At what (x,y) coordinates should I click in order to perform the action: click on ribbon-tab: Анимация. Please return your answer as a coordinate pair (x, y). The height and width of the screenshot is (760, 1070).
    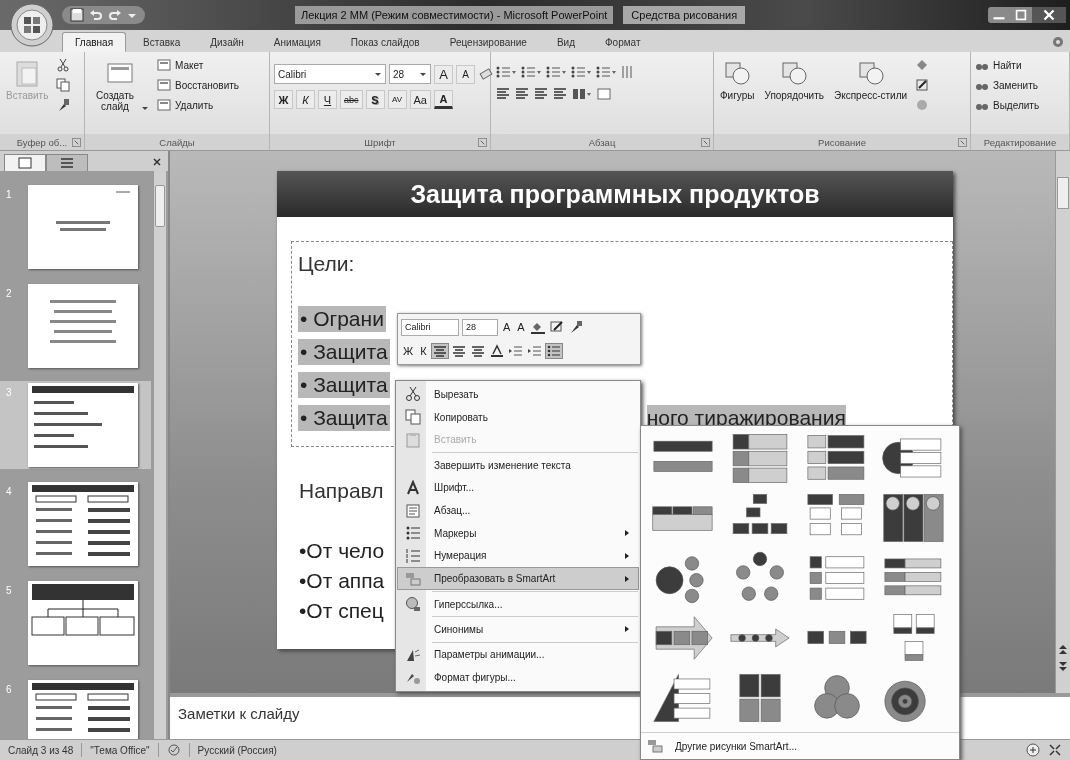
    Looking at the image, I should click on (297, 42).